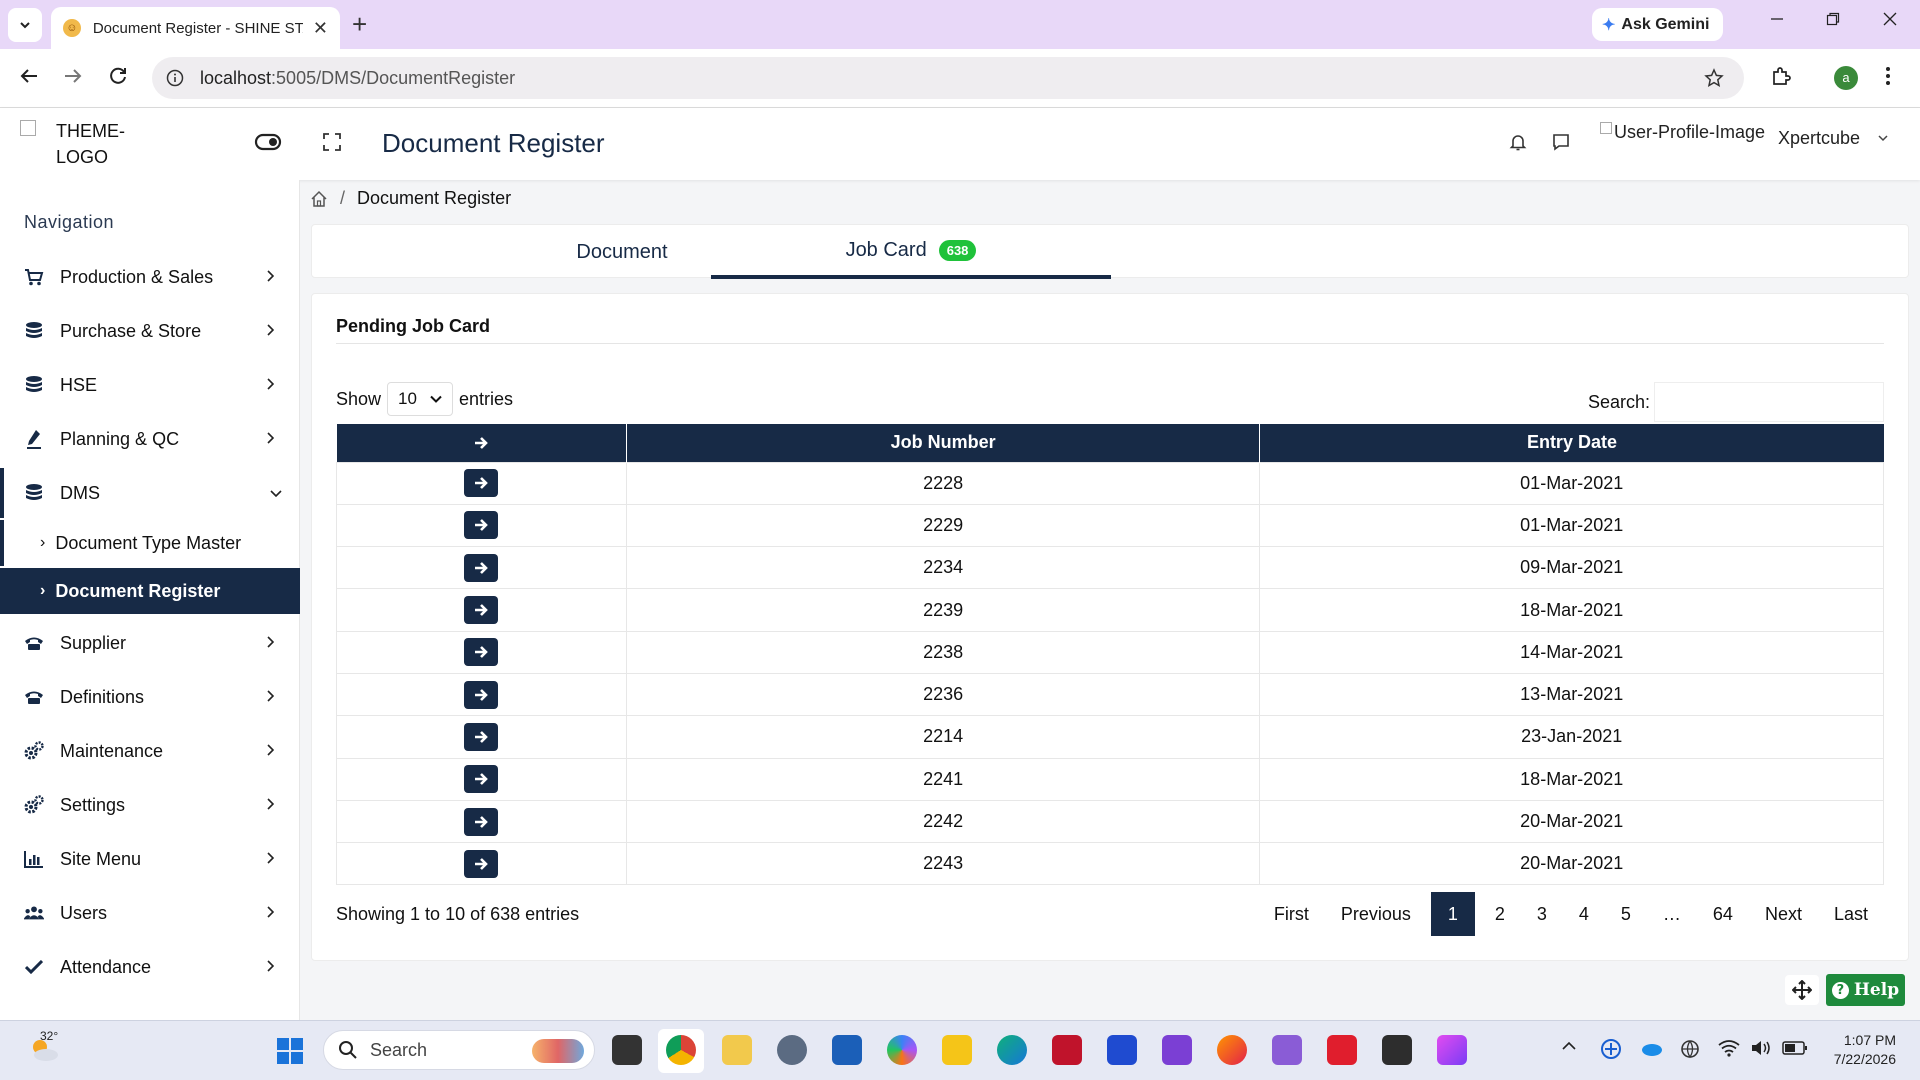 This screenshot has height=1080, width=1920. Describe the element at coordinates (627, 1050) in the screenshot. I see `task-view-icon` at that location.